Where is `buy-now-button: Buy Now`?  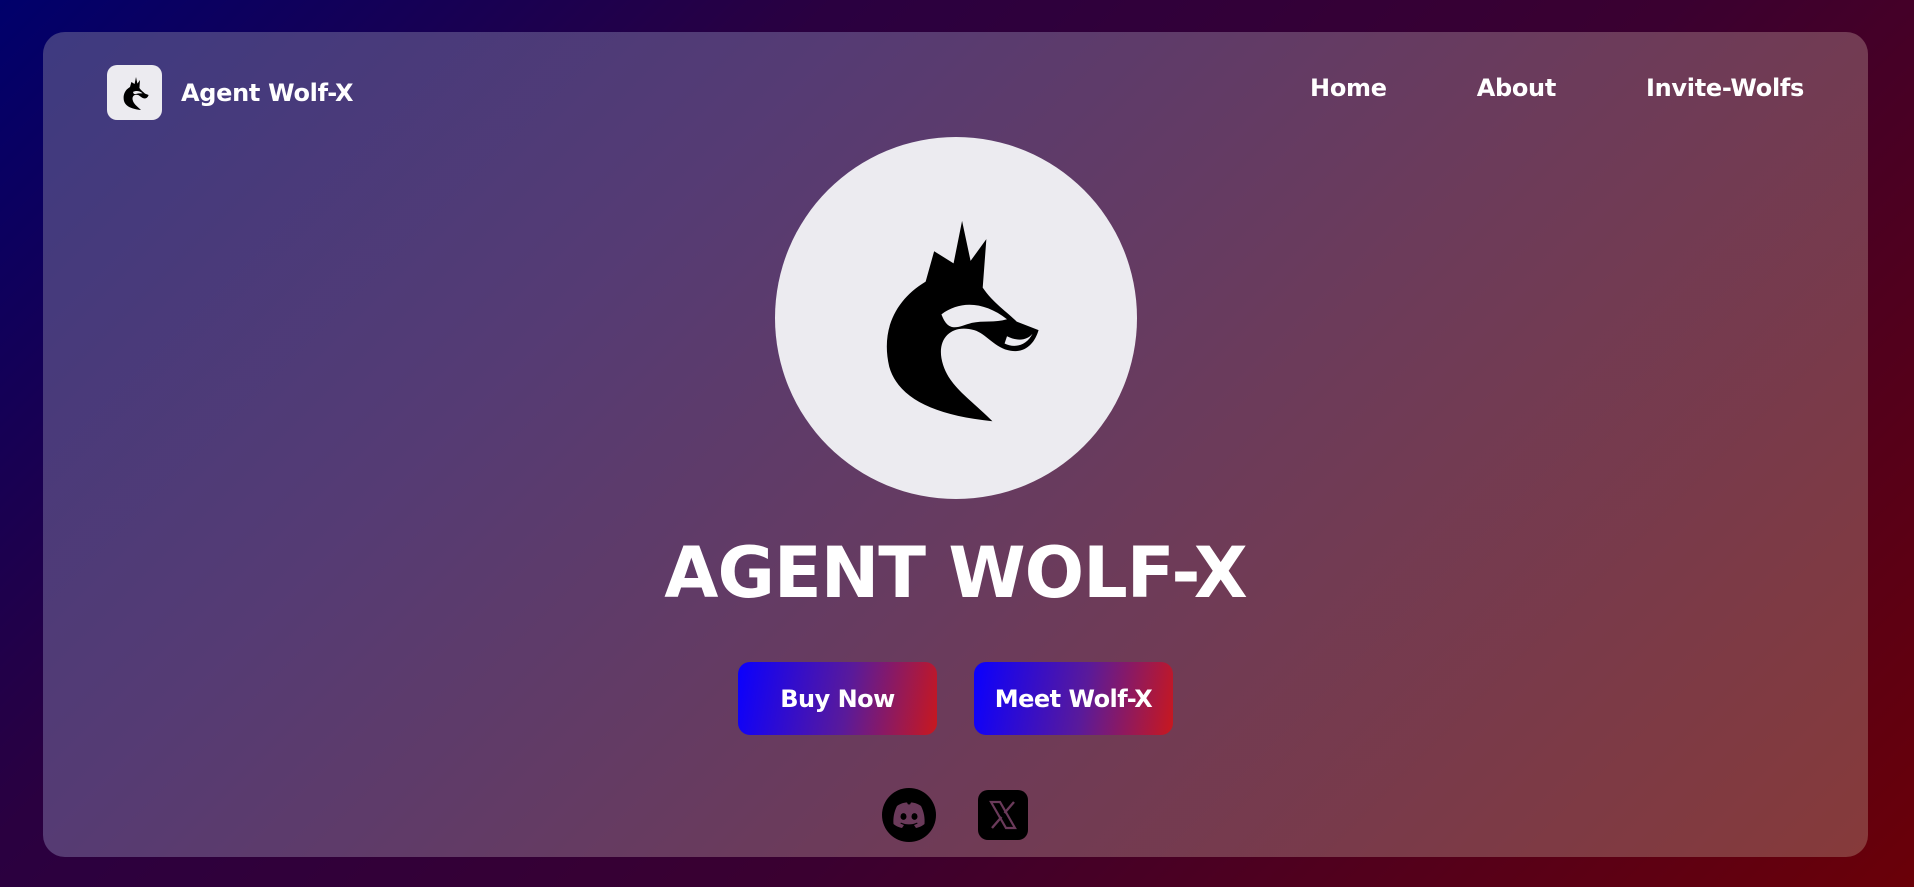 buy-now-button: Buy Now is located at coordinates (837, 698).